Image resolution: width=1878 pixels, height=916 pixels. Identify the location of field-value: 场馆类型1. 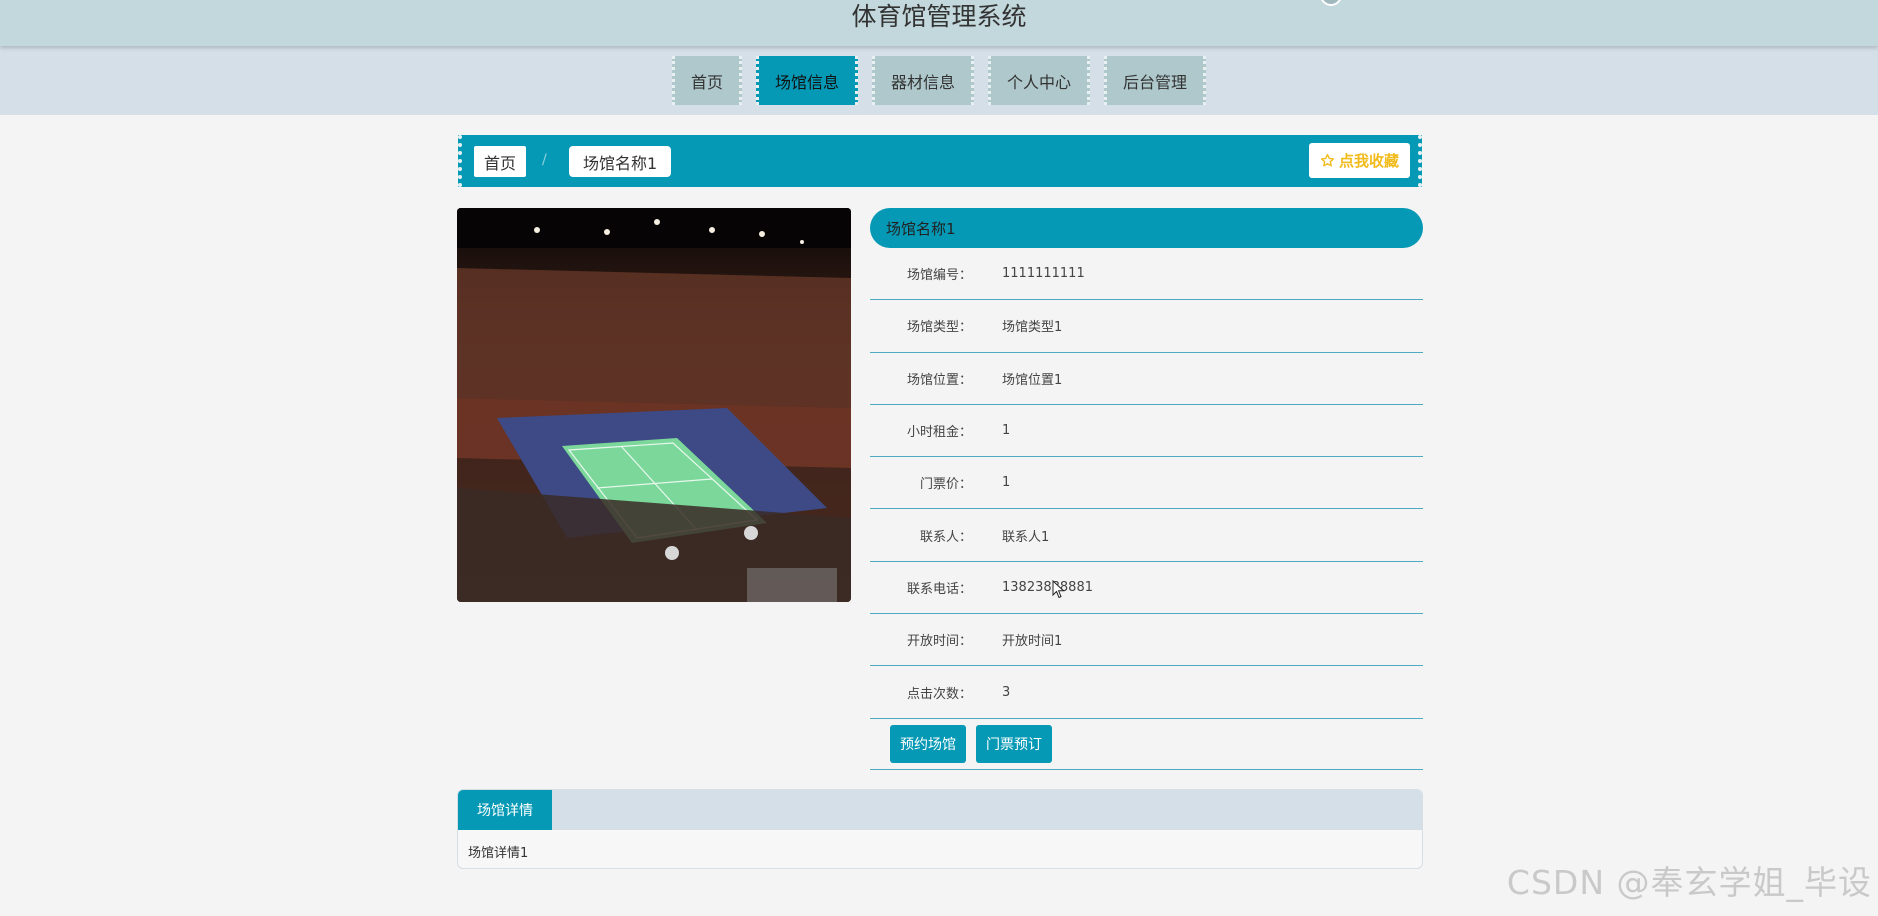
(1032, 328).